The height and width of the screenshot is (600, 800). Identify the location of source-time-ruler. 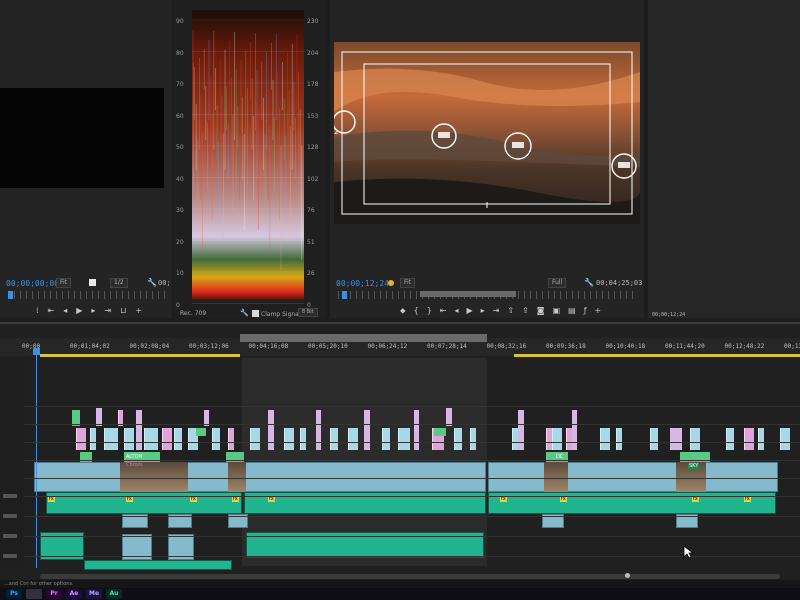
(87, 295).